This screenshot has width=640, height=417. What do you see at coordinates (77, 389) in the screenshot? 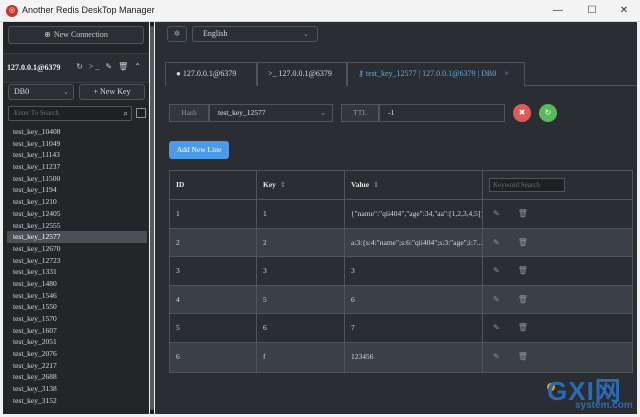
I see `key-list-item: test_key_3138` at bounding box center [77, 389].